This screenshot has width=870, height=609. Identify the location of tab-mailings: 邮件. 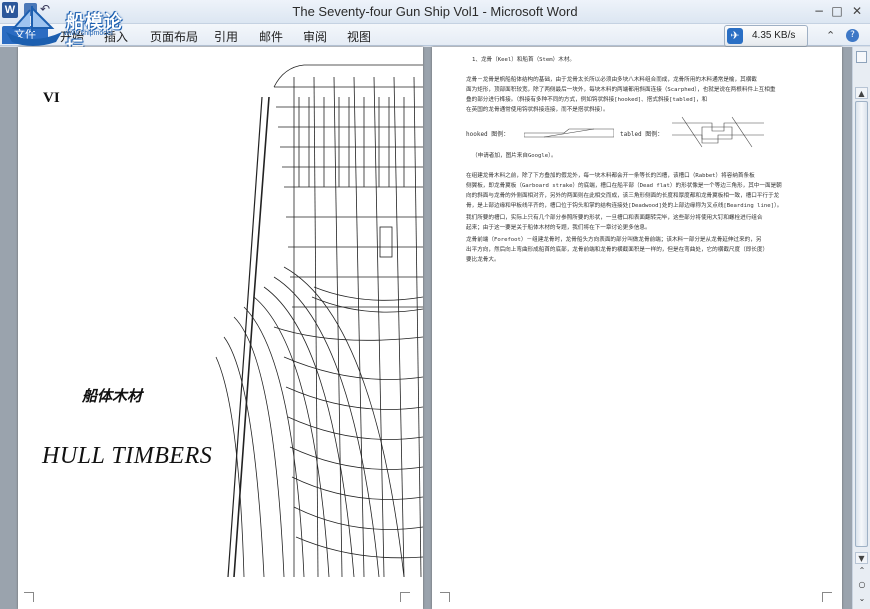
(271, 36).